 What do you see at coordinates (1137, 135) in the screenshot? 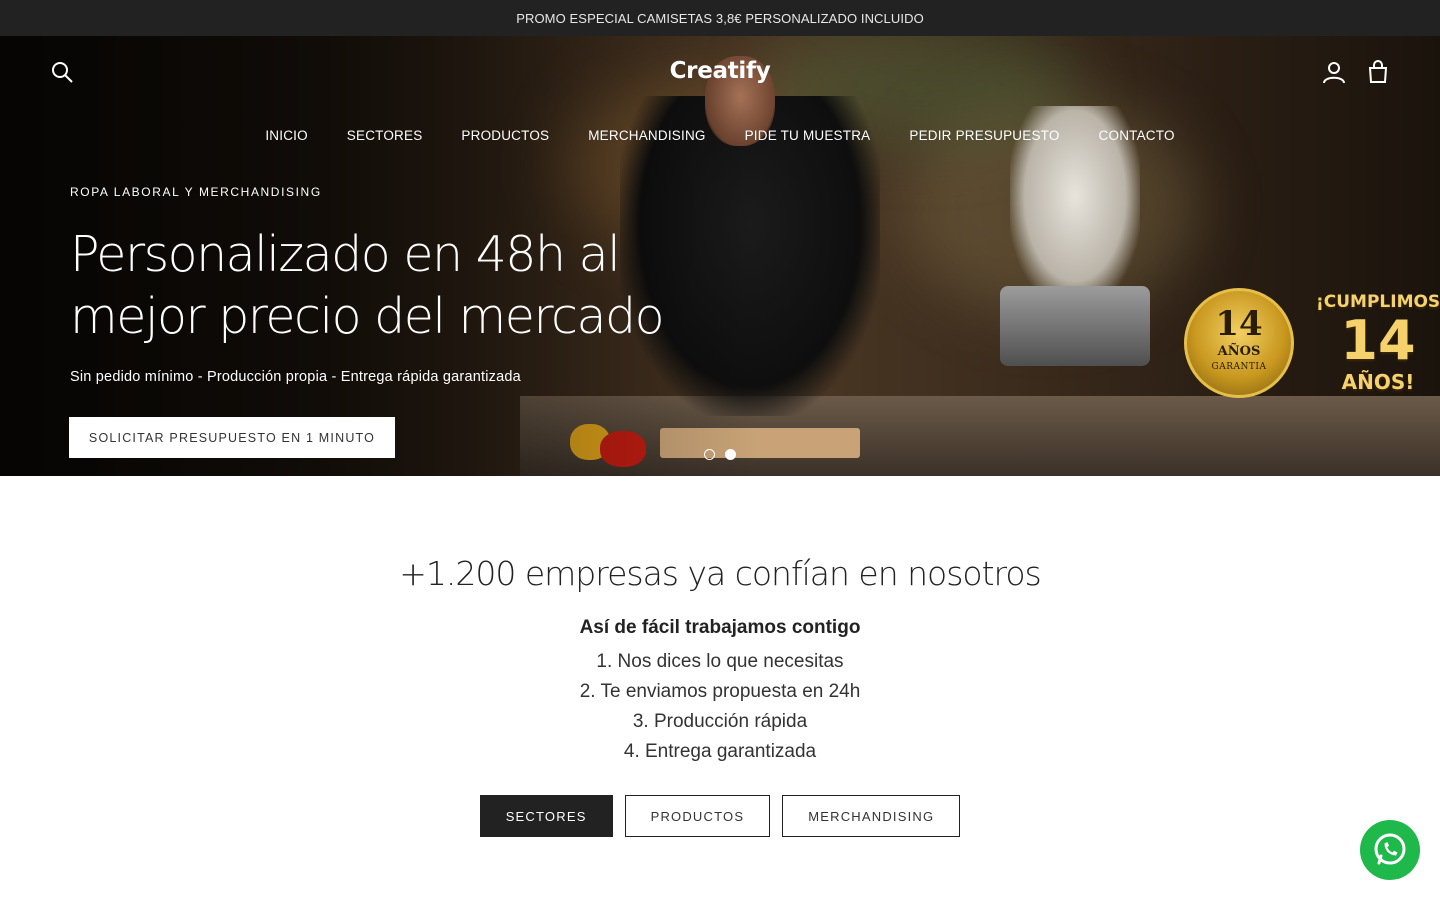
I see `nav-item-contacto: CONTACTO` at bounding box center [1137, 135].